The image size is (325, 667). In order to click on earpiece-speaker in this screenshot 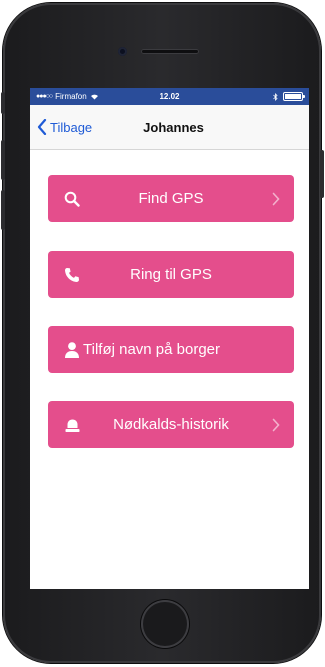, I will do `click(170, 51)`.